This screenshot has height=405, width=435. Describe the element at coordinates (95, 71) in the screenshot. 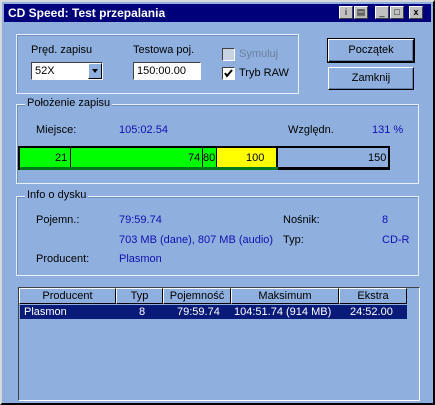

I see `chevron-down-icon` at that location.